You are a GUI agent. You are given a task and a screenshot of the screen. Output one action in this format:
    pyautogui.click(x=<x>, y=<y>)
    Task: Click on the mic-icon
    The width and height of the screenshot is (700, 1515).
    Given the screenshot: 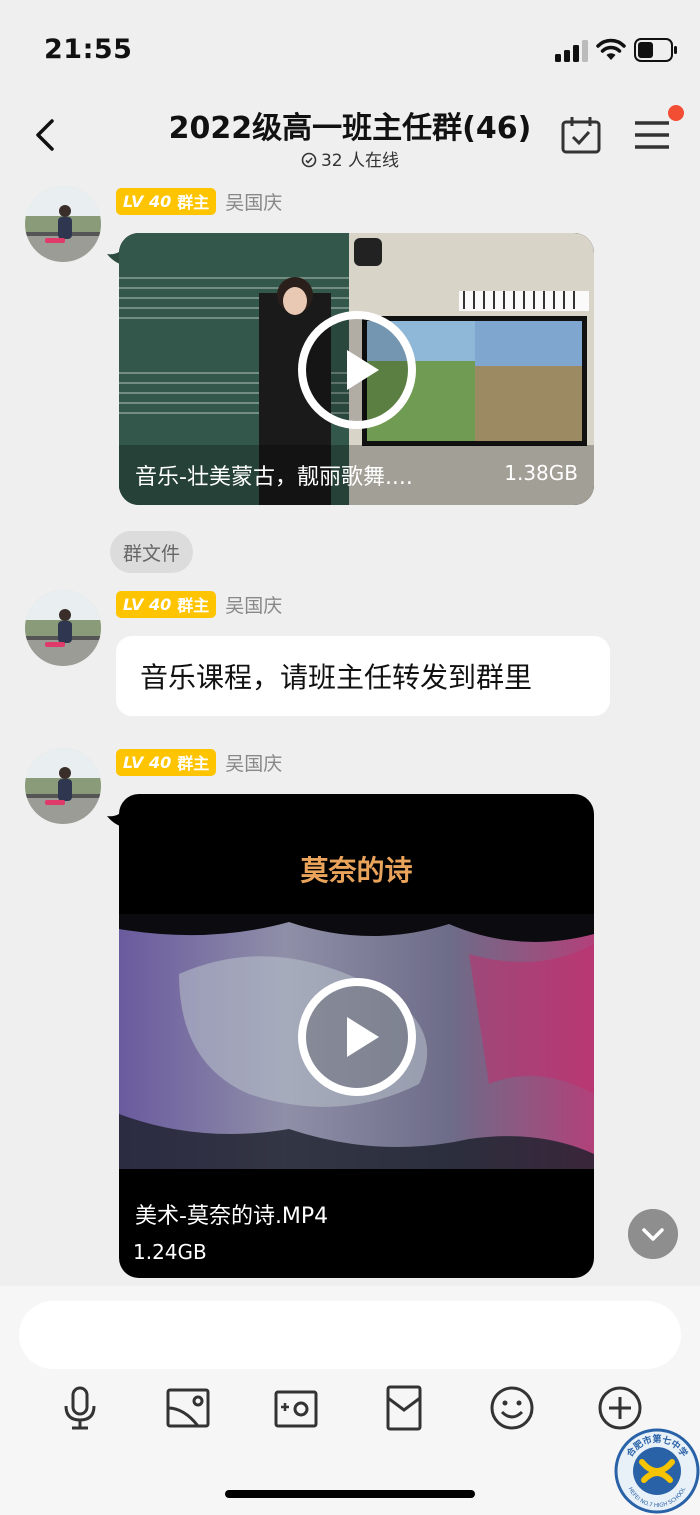 What is the action you would take?
    pyautogui.click(x=80, y=1408)
    